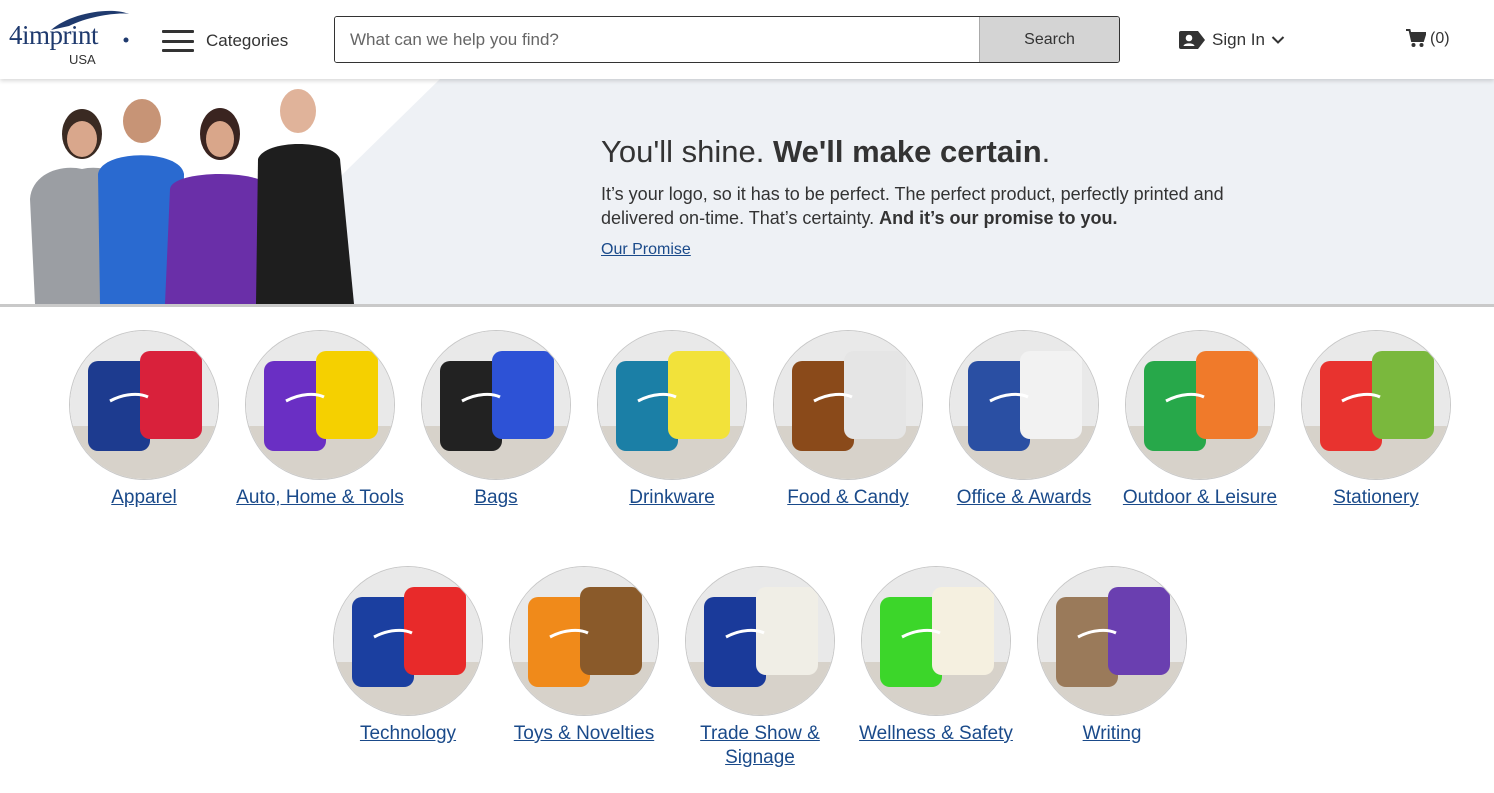  I want to click on bags-image, so click(496, 405).